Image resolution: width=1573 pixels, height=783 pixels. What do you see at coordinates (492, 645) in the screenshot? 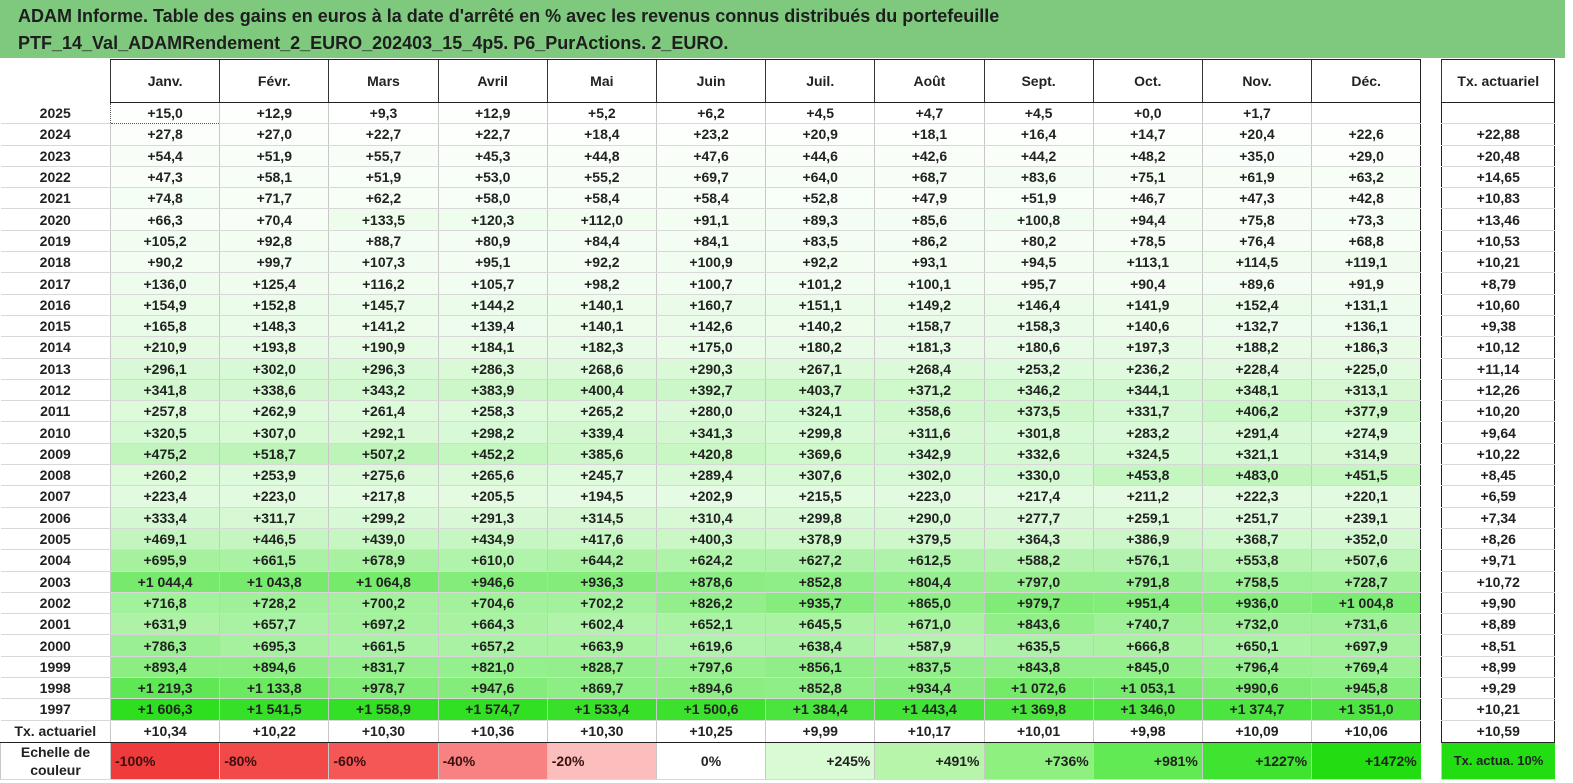
I see `gain-cell: +657,2` at bounding box center [492, 645].